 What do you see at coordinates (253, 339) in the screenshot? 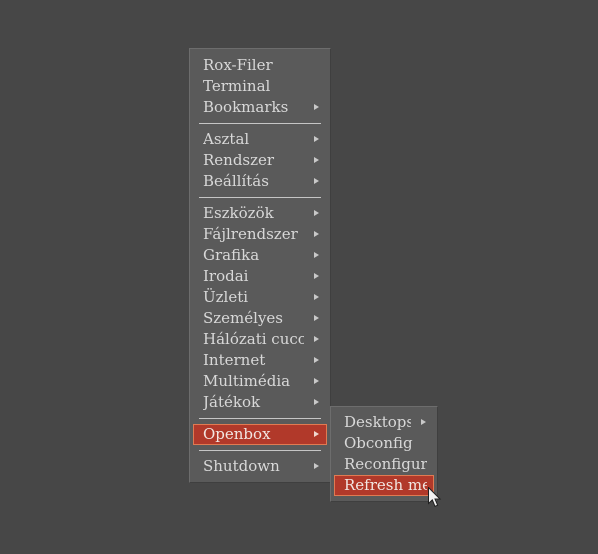
I see `menu-item-label: Hálózati cuccok` at bounding box center [253, 339].